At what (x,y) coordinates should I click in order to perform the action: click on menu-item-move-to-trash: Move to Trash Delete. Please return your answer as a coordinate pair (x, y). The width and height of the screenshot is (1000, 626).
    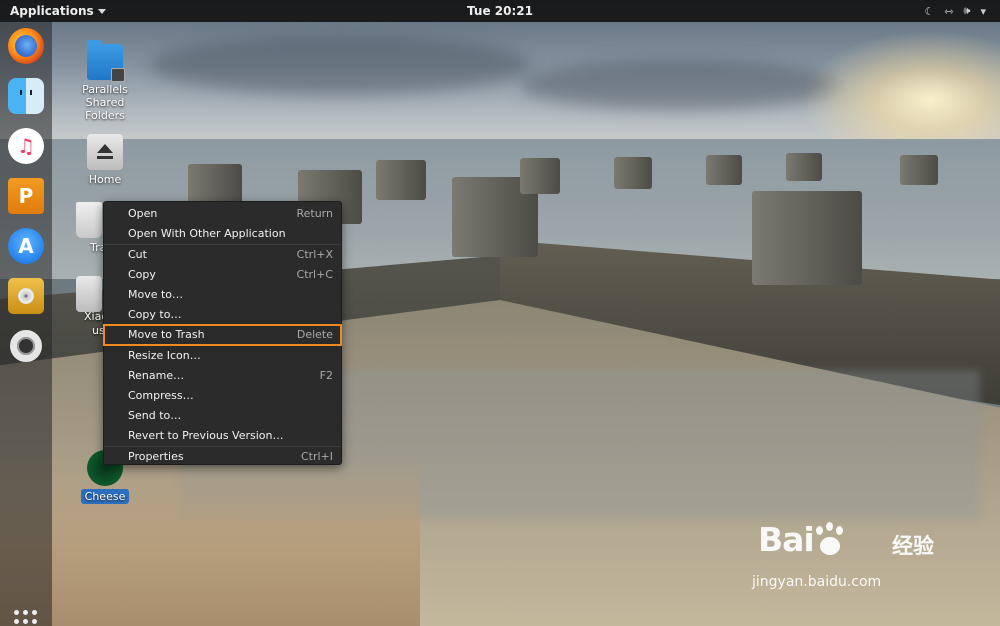
    Looking at the image, I should click on (222, 335).